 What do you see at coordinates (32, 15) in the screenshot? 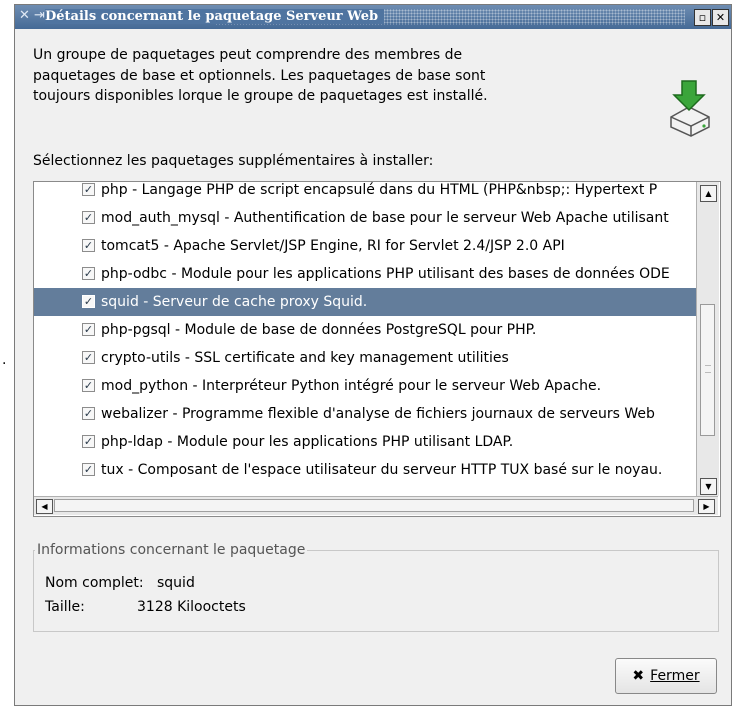
I see `window-menu-icon: ✕ ⇥` at bounding box center [32, 15].